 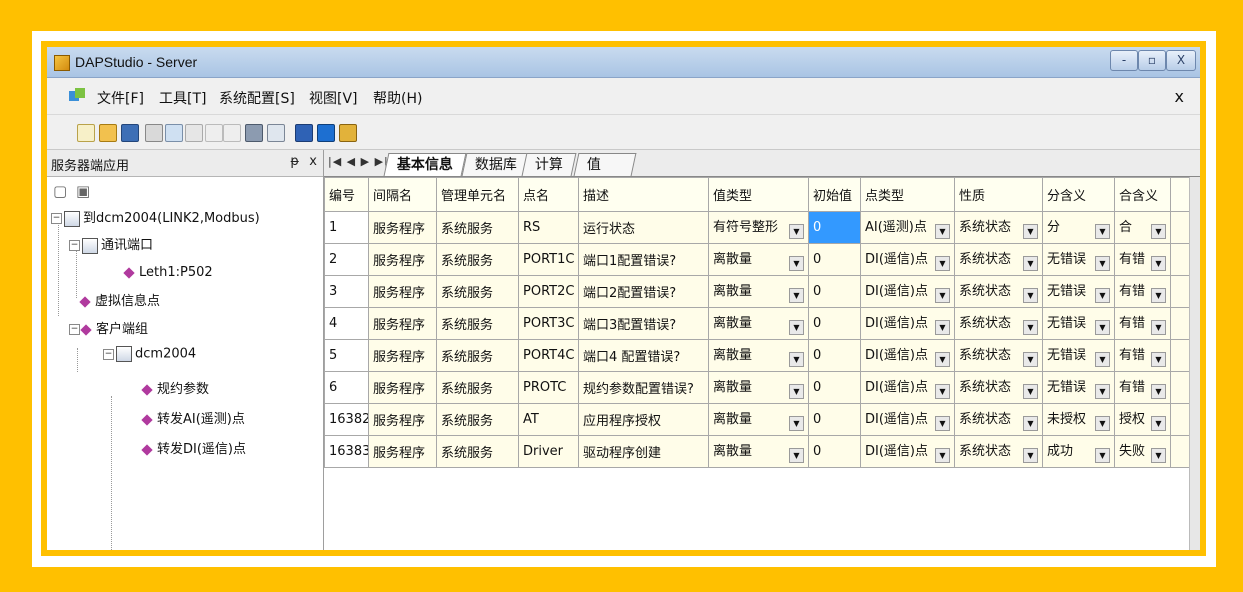 I want to click on table-cell: PORT2C, so click(x=548, y=291).